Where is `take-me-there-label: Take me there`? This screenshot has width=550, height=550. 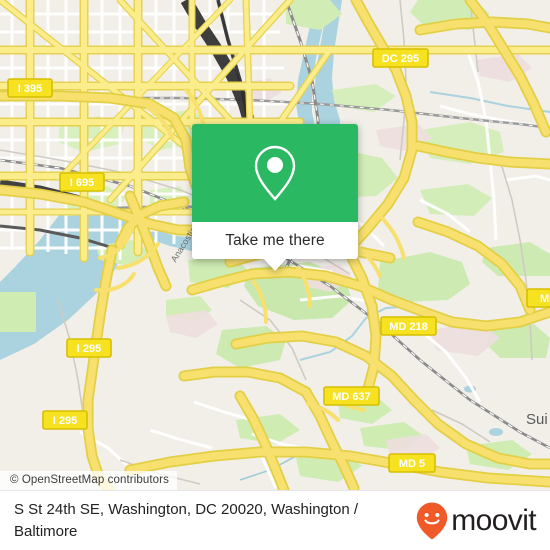 take-me-there-label: Take me there is located at coordinates (275, 240).